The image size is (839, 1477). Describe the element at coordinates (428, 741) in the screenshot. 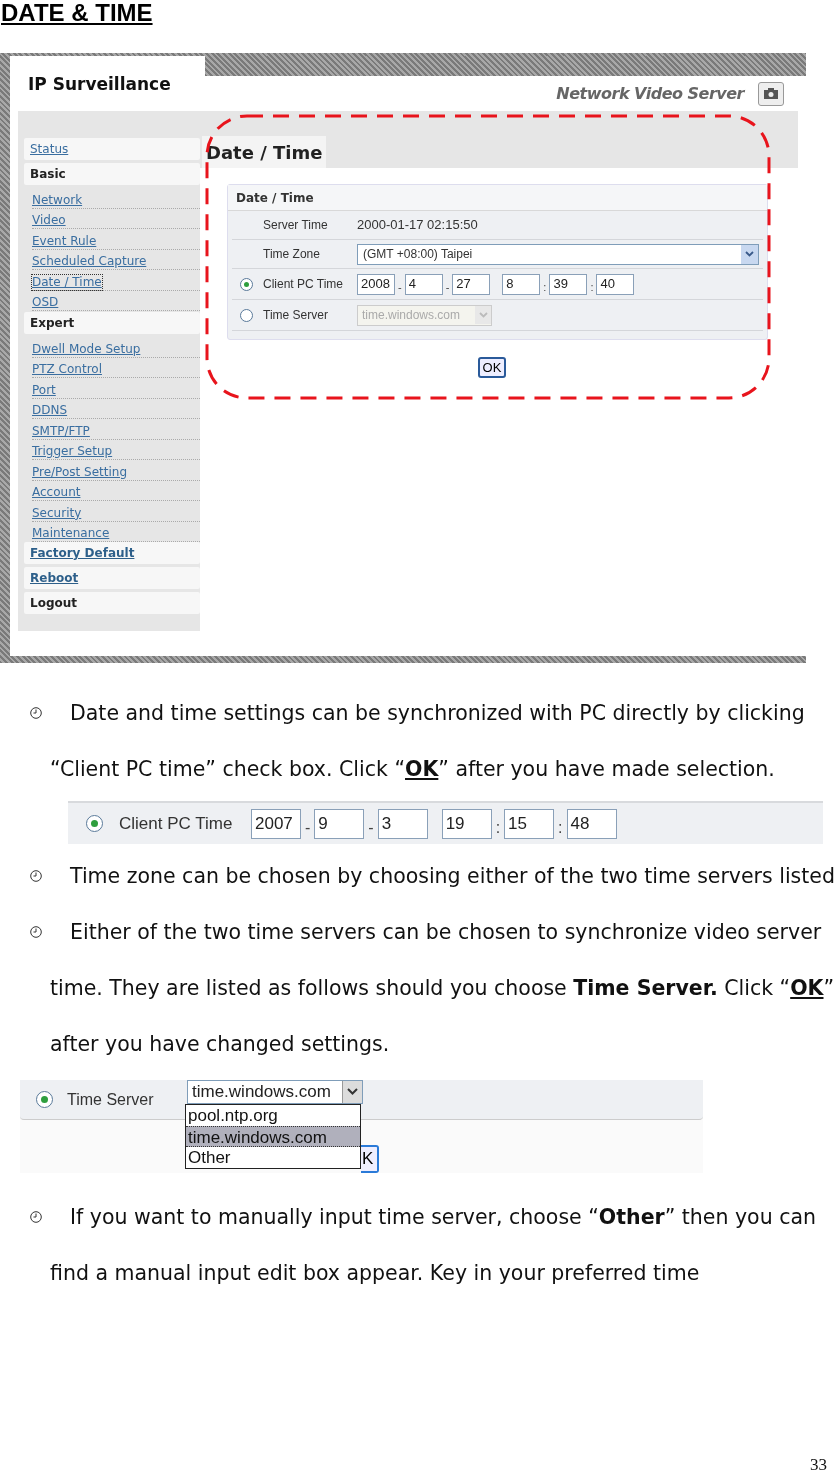

I see `bullet-paragraph: Date and time settings can be synchronized with PC directly by clicking “Client PC time” check box. Click “OK” after you have made selection.` at that location.